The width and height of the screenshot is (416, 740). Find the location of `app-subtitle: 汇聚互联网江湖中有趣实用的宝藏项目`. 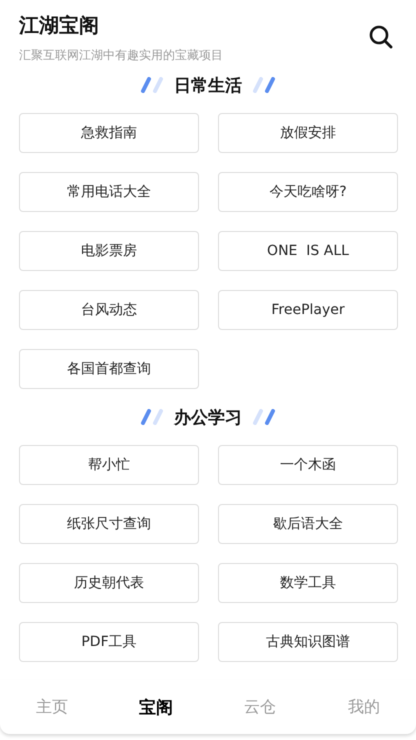

app-subtitle: 汇聚互联网江湖中有趣实用的宝藏项目 is located at coordinates (121, 55).